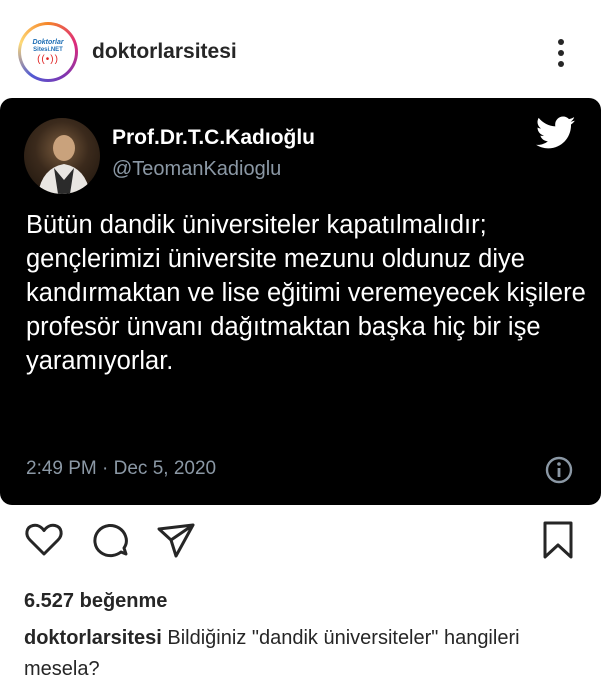 This screenshot has width=601, height=690. What do you see at coordinates (214, 137) in the screenshot?
I see `tweet-display-name: Prof.Dr.T.C.Kadıoğlu` at bounding box center [214, 137].